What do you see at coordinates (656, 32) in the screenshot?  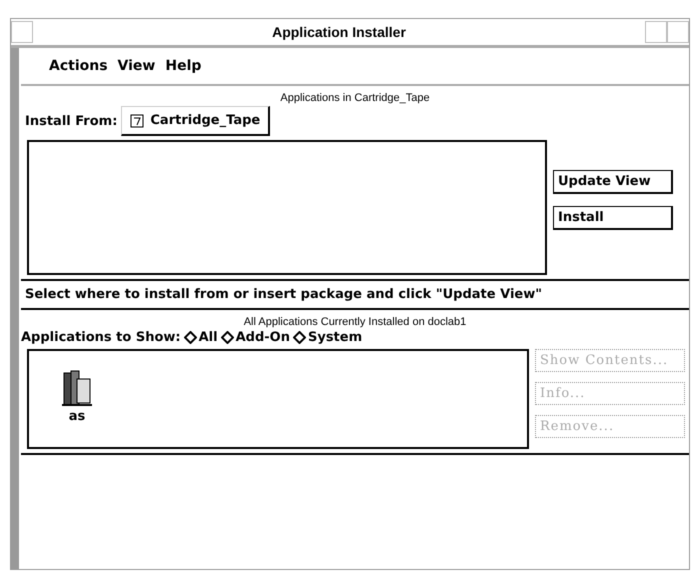 I see `minimize-button` at bounding box center [656, 32].